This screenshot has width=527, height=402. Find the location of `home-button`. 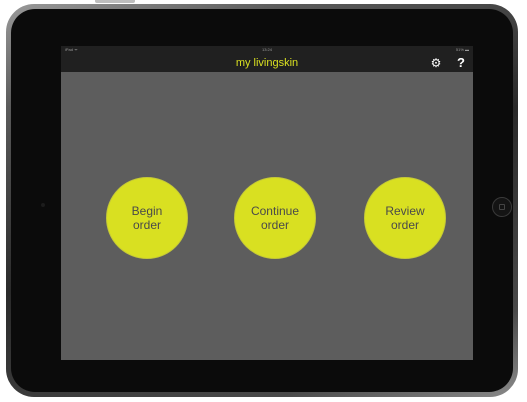

home-button is located at coordinates (502, 207).